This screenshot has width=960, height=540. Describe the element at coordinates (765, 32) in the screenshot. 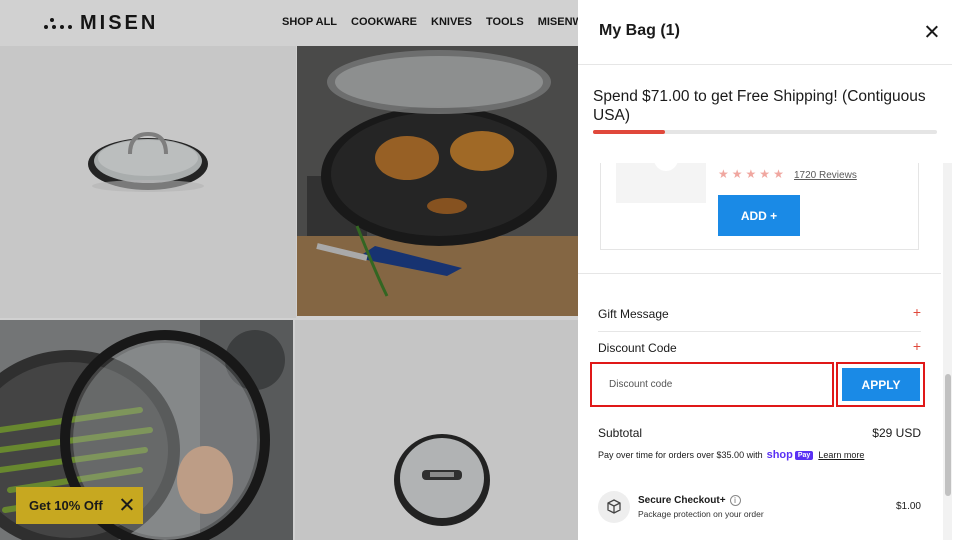

I see `cart-header: My Bag (1)` at that location.